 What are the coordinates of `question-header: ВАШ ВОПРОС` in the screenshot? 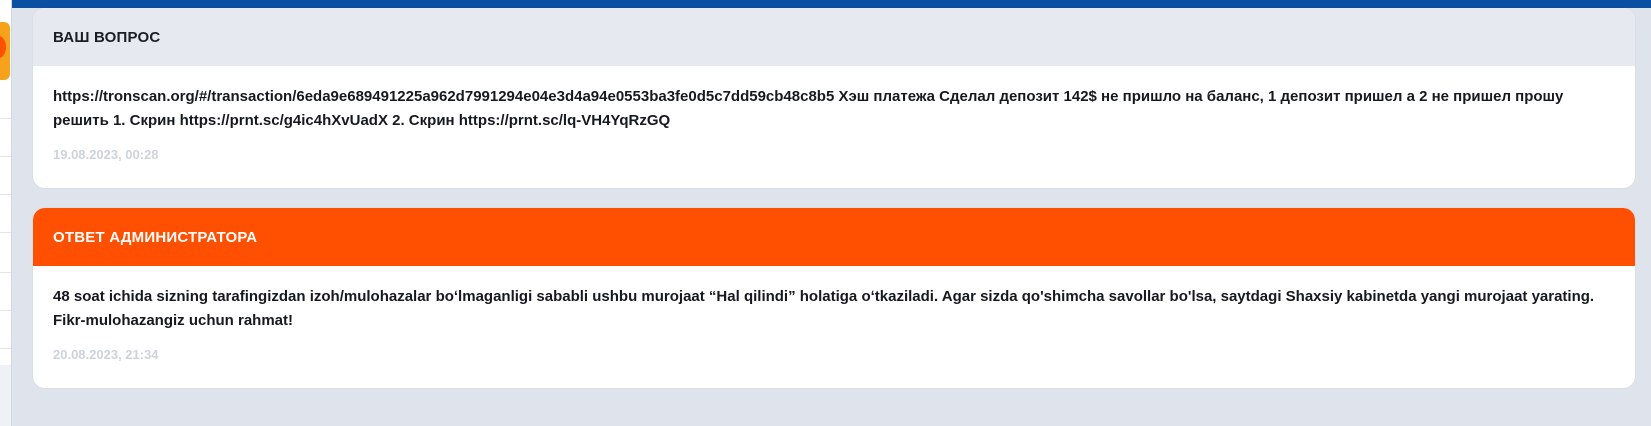 It's located at (834, 37).